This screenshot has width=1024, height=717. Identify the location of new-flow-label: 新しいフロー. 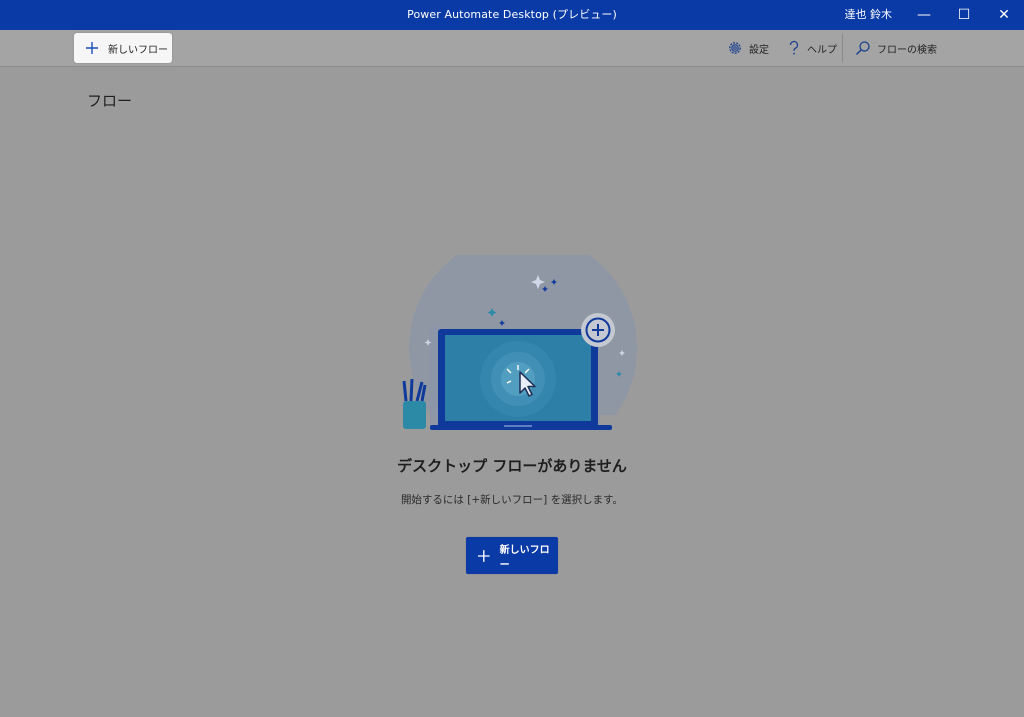
(138, 50).